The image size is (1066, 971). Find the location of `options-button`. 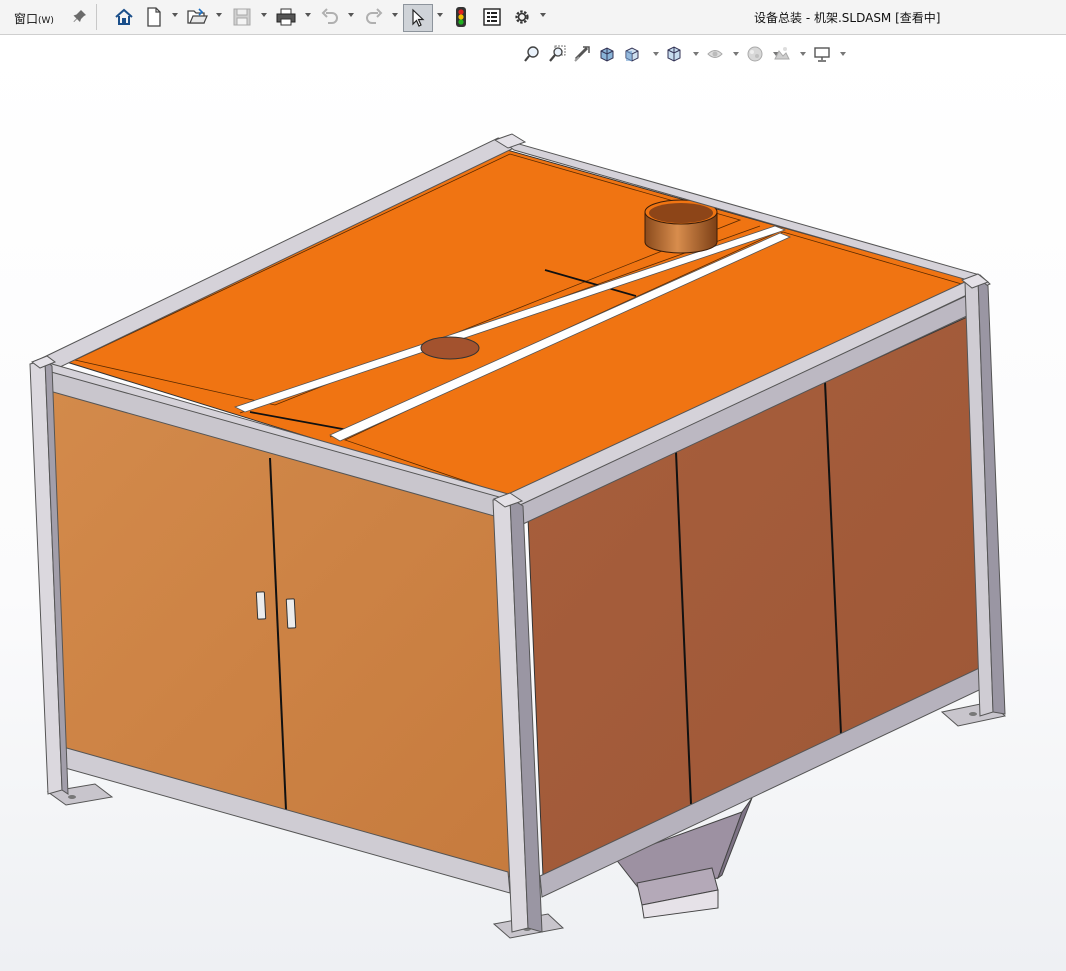

options-button is located at coordinates (522, 17).